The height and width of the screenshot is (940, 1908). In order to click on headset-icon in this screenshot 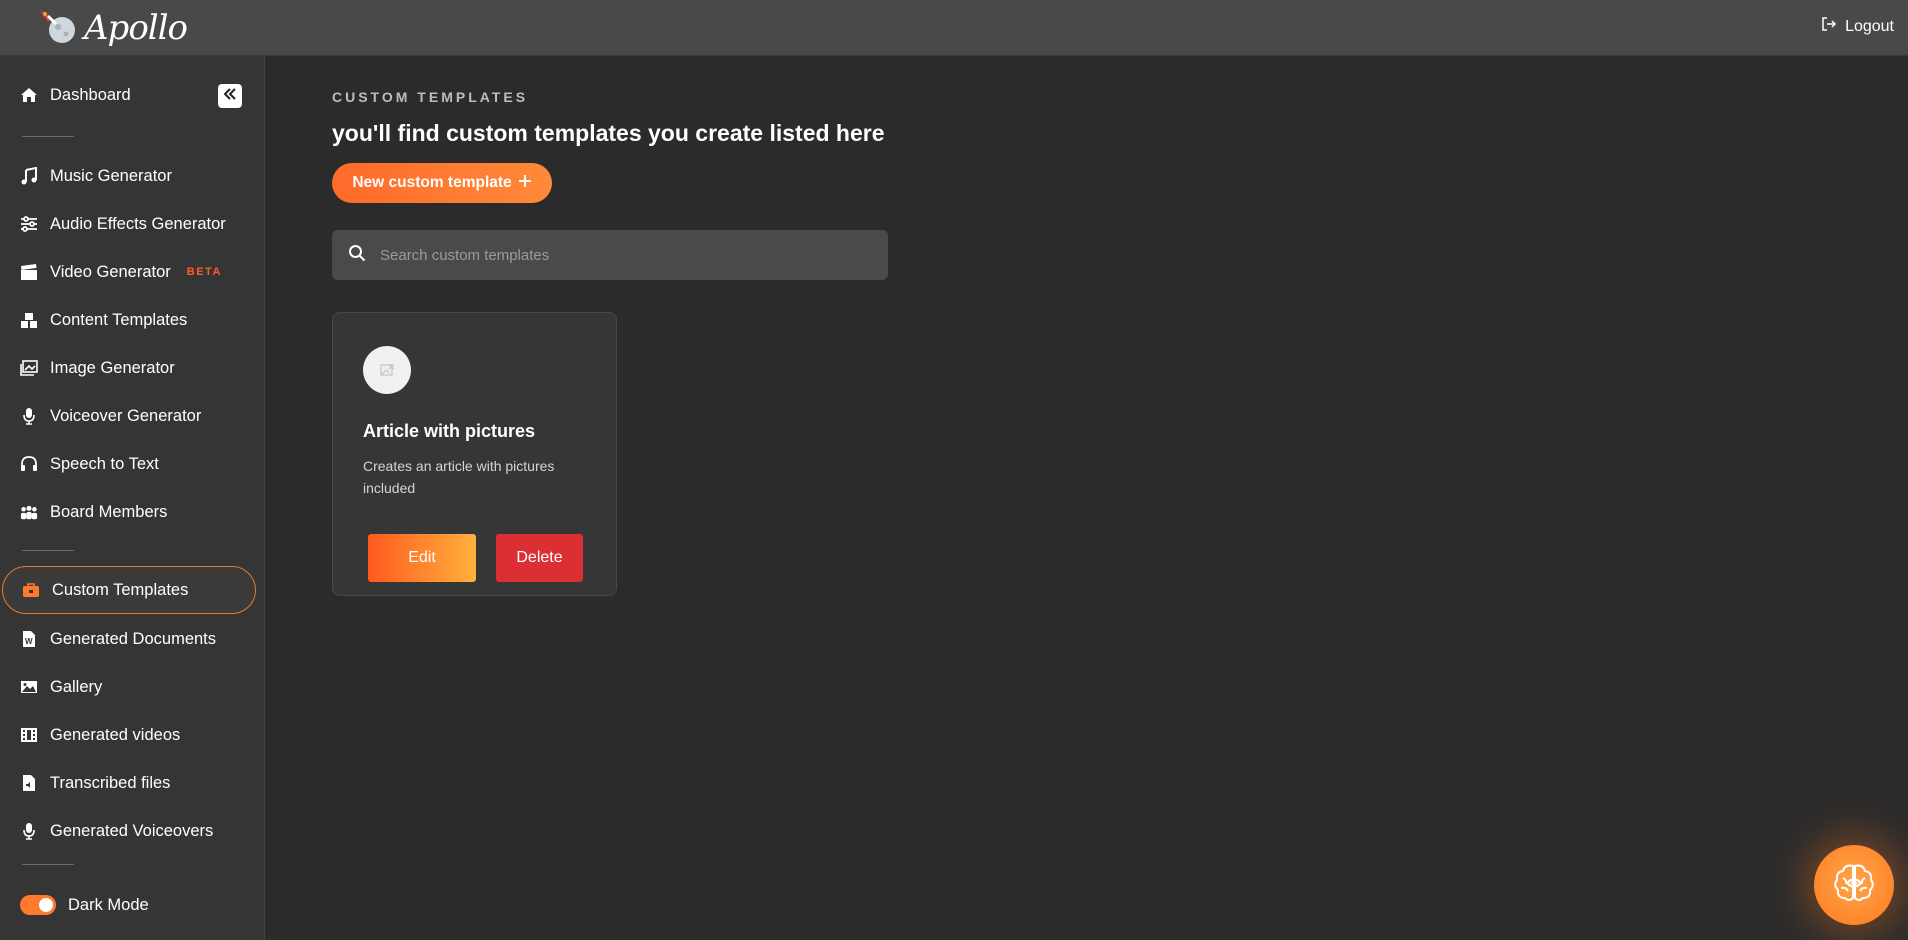, I will do `click(29, 464)`.